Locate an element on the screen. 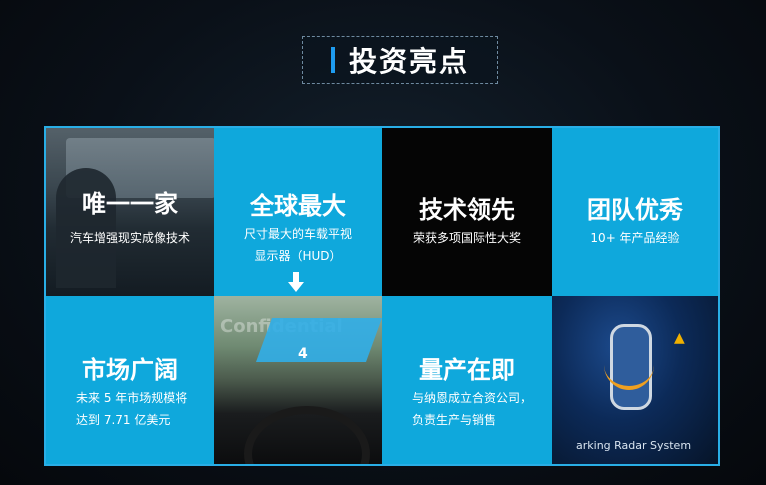 The image size is (766, 485). tile-tech: 技术领先 荣获多项国际性大奖 is located at coordinates (467, 212).